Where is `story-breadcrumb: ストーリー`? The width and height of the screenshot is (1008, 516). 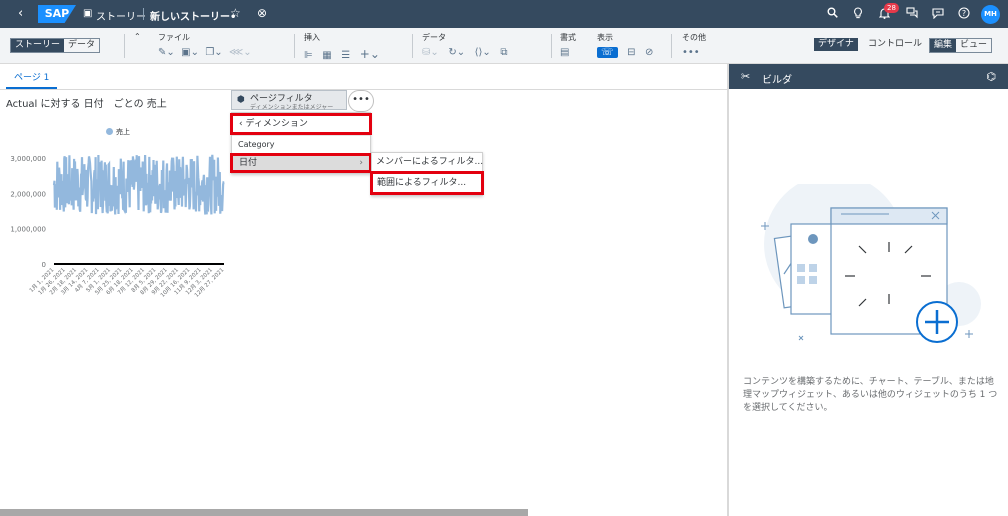 story-breadcrumb: ストーリー is located at coordinates (121, 15).